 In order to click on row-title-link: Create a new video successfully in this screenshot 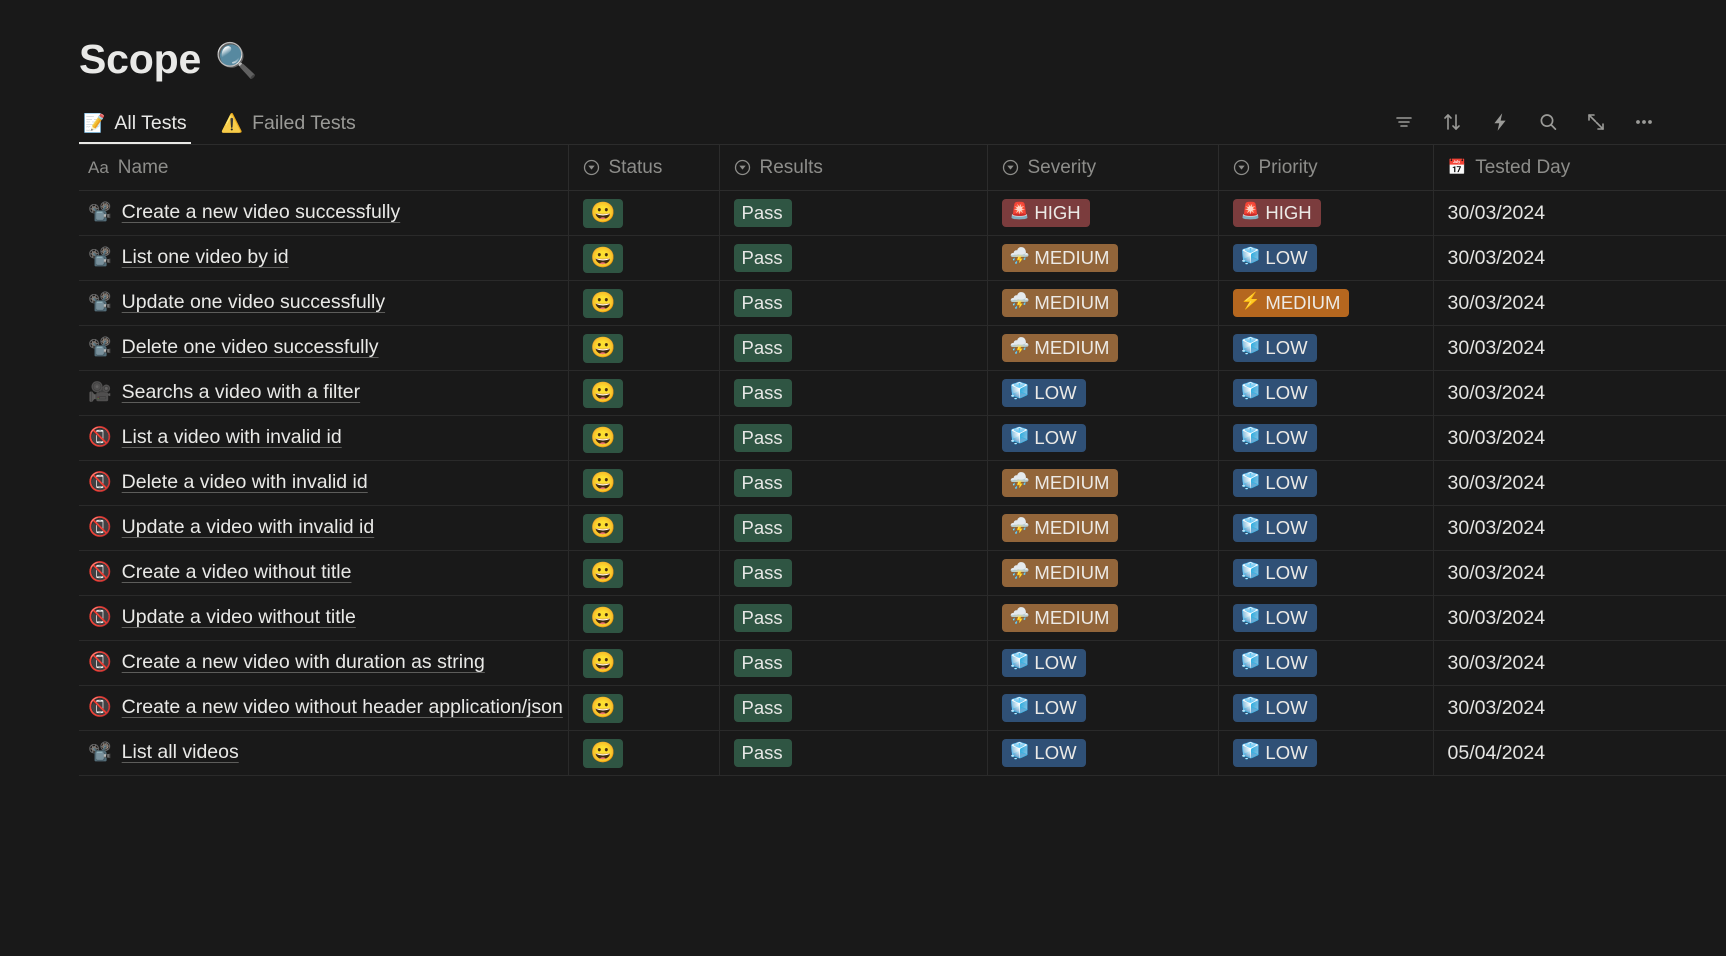, I will do `click(261, 213)`.